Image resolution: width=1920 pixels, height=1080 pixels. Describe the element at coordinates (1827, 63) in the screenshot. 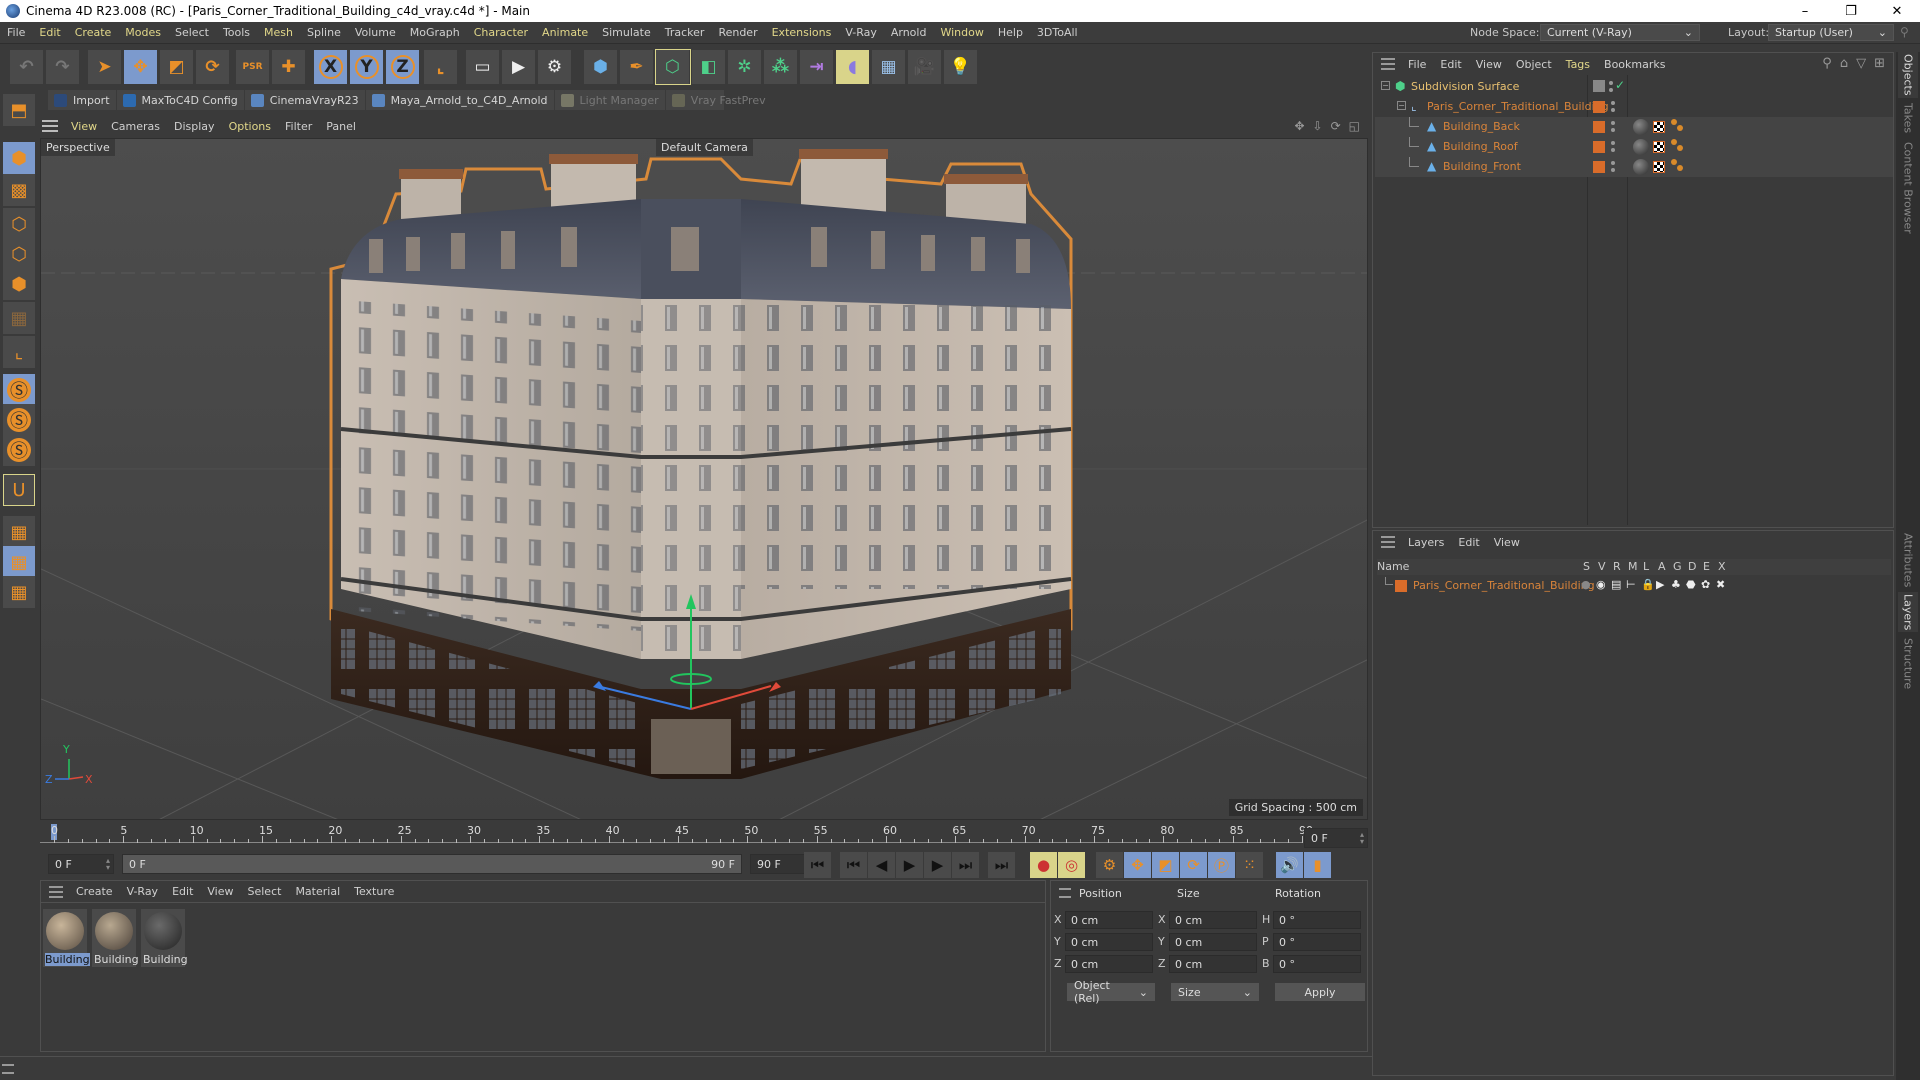

I see `search-icon: ⚲` at that location.